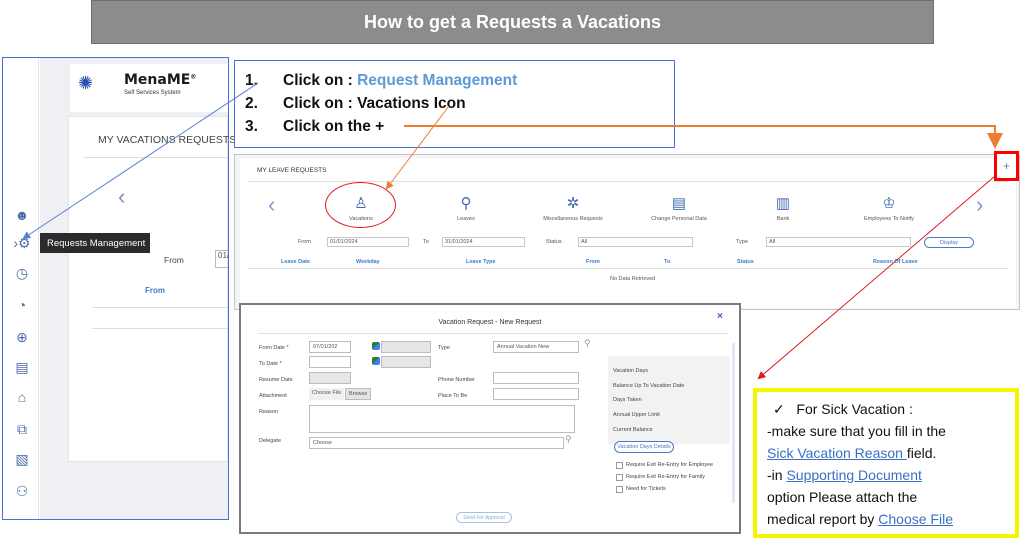 Image resolution: width=1024 pixels, height=544 pixels. I want to click on category-bank: ▥ Bank, so click(783, 208).